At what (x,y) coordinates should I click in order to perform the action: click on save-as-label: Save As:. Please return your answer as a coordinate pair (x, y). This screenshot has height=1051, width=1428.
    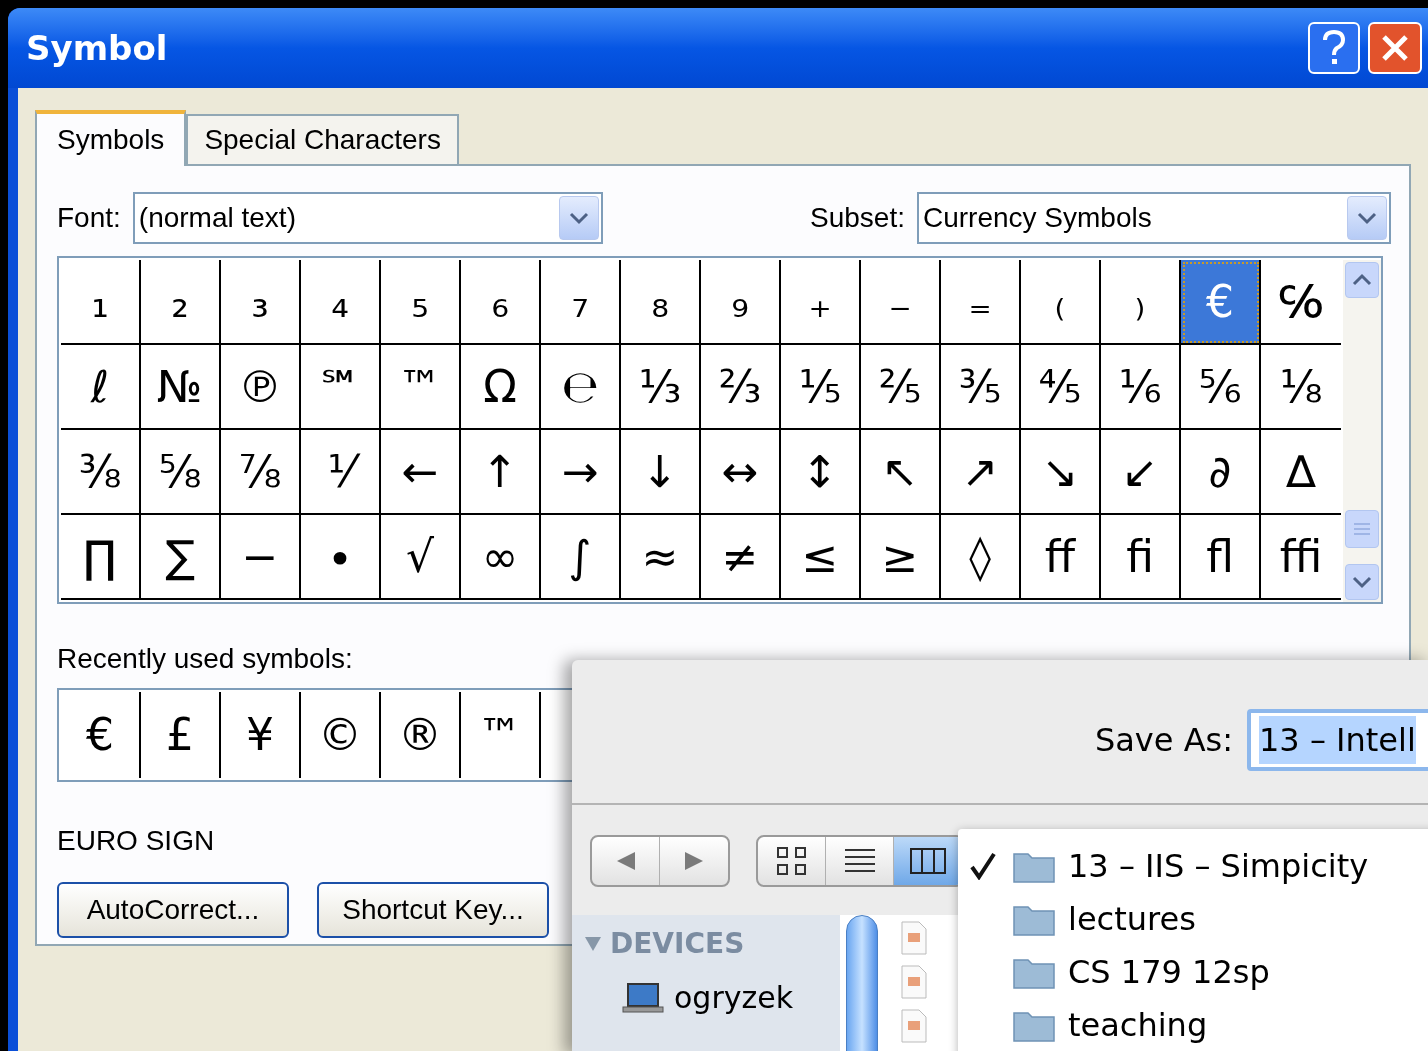
    Looking at the image, I should click on (1163, 740).